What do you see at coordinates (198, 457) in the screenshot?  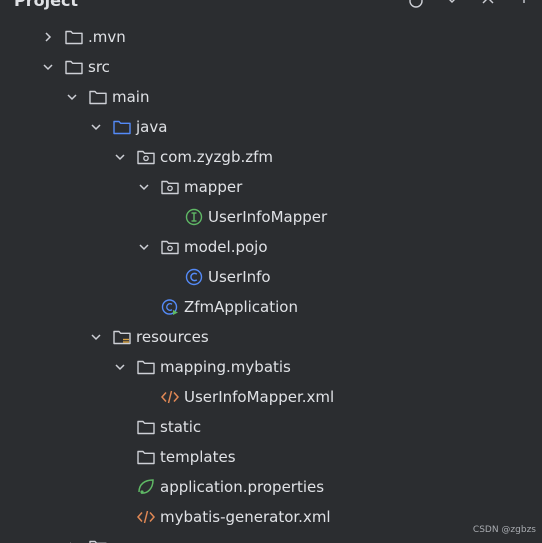 I see `tree-node-label: templates` at bounding box center [198, 457].